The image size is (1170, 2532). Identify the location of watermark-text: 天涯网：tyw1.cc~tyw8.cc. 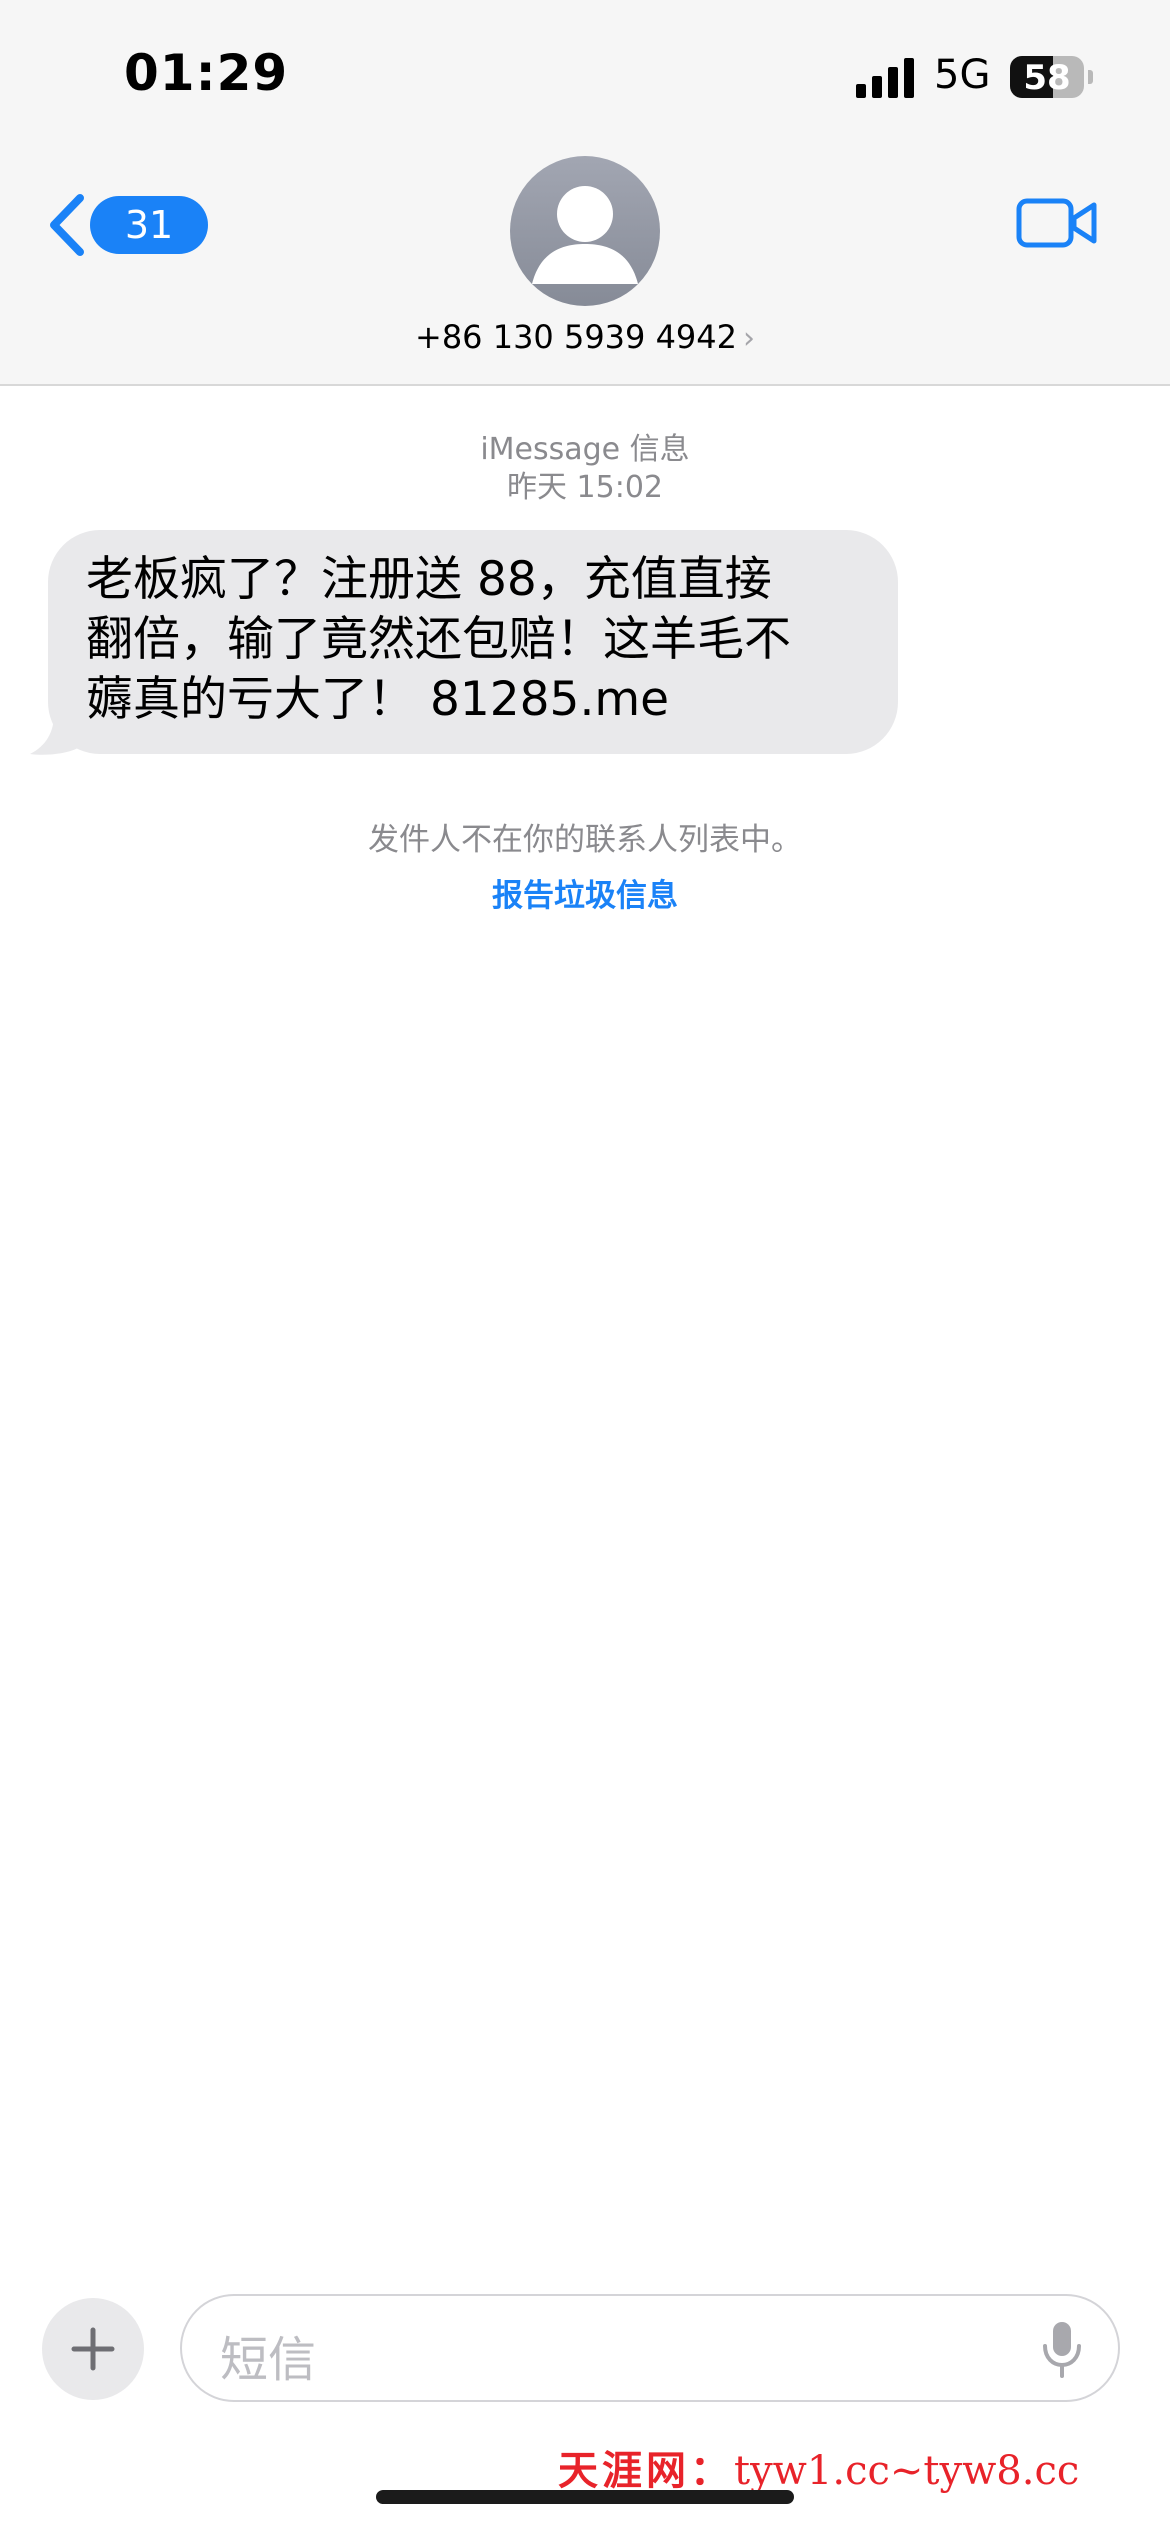
(818, 2467).